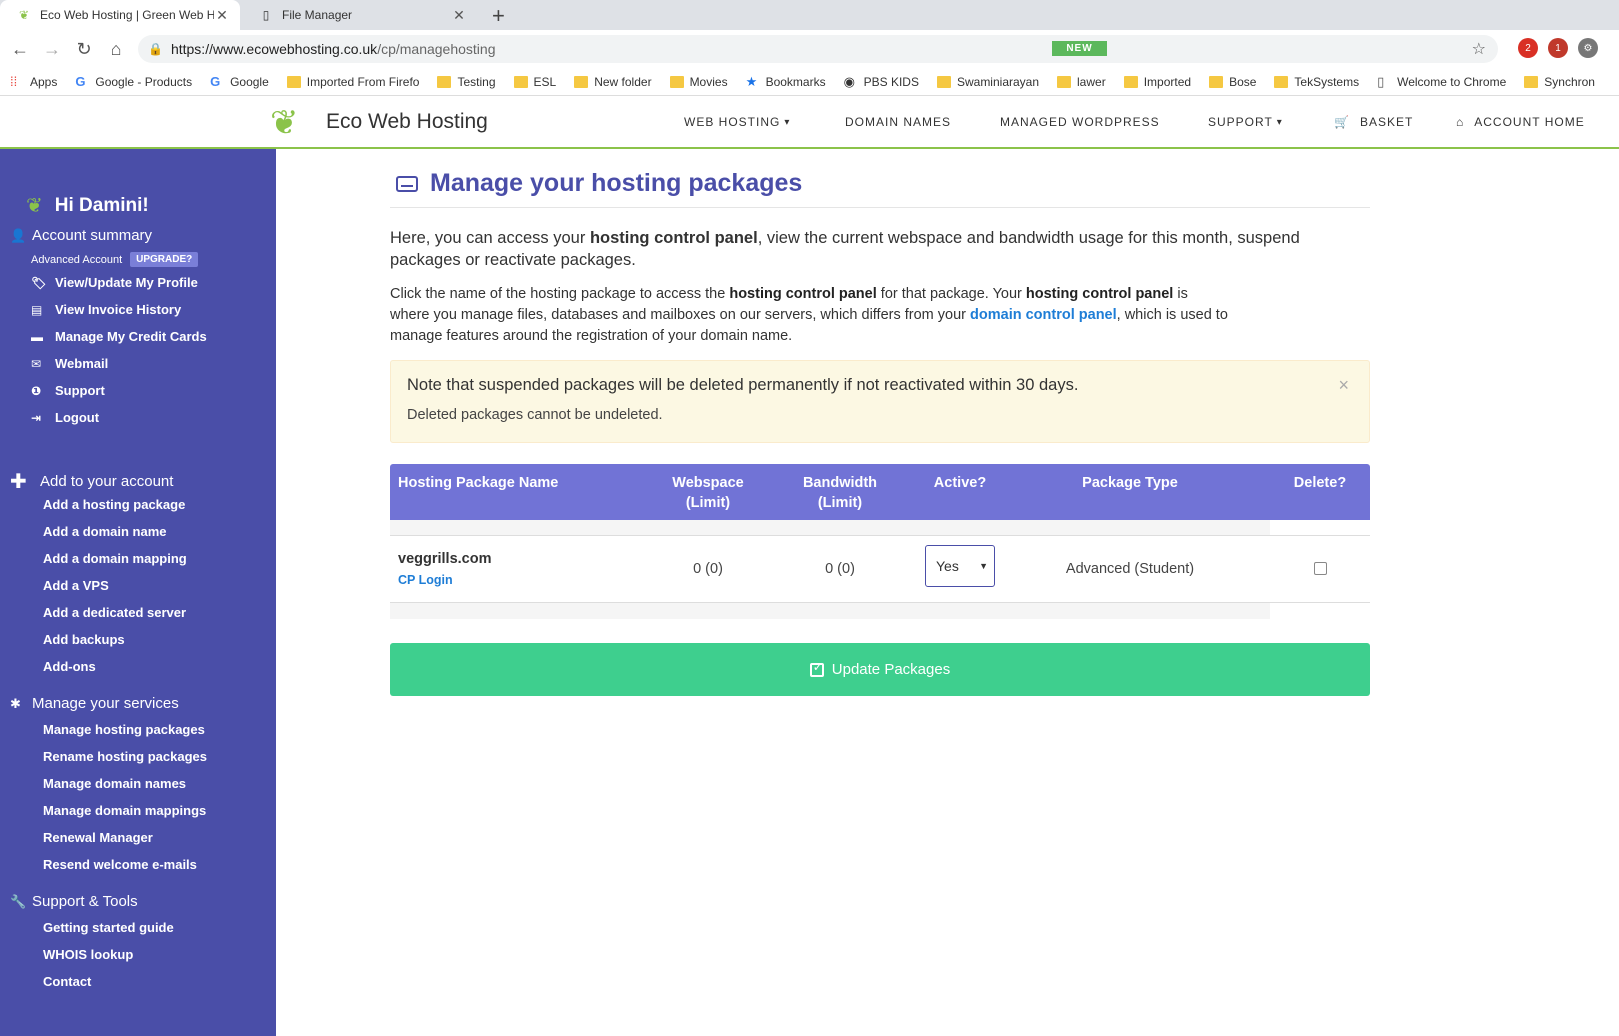 This screenshot has width=1619, height=1036. I want to click on bookmark-label: Bookmarks, so click(795, 81).